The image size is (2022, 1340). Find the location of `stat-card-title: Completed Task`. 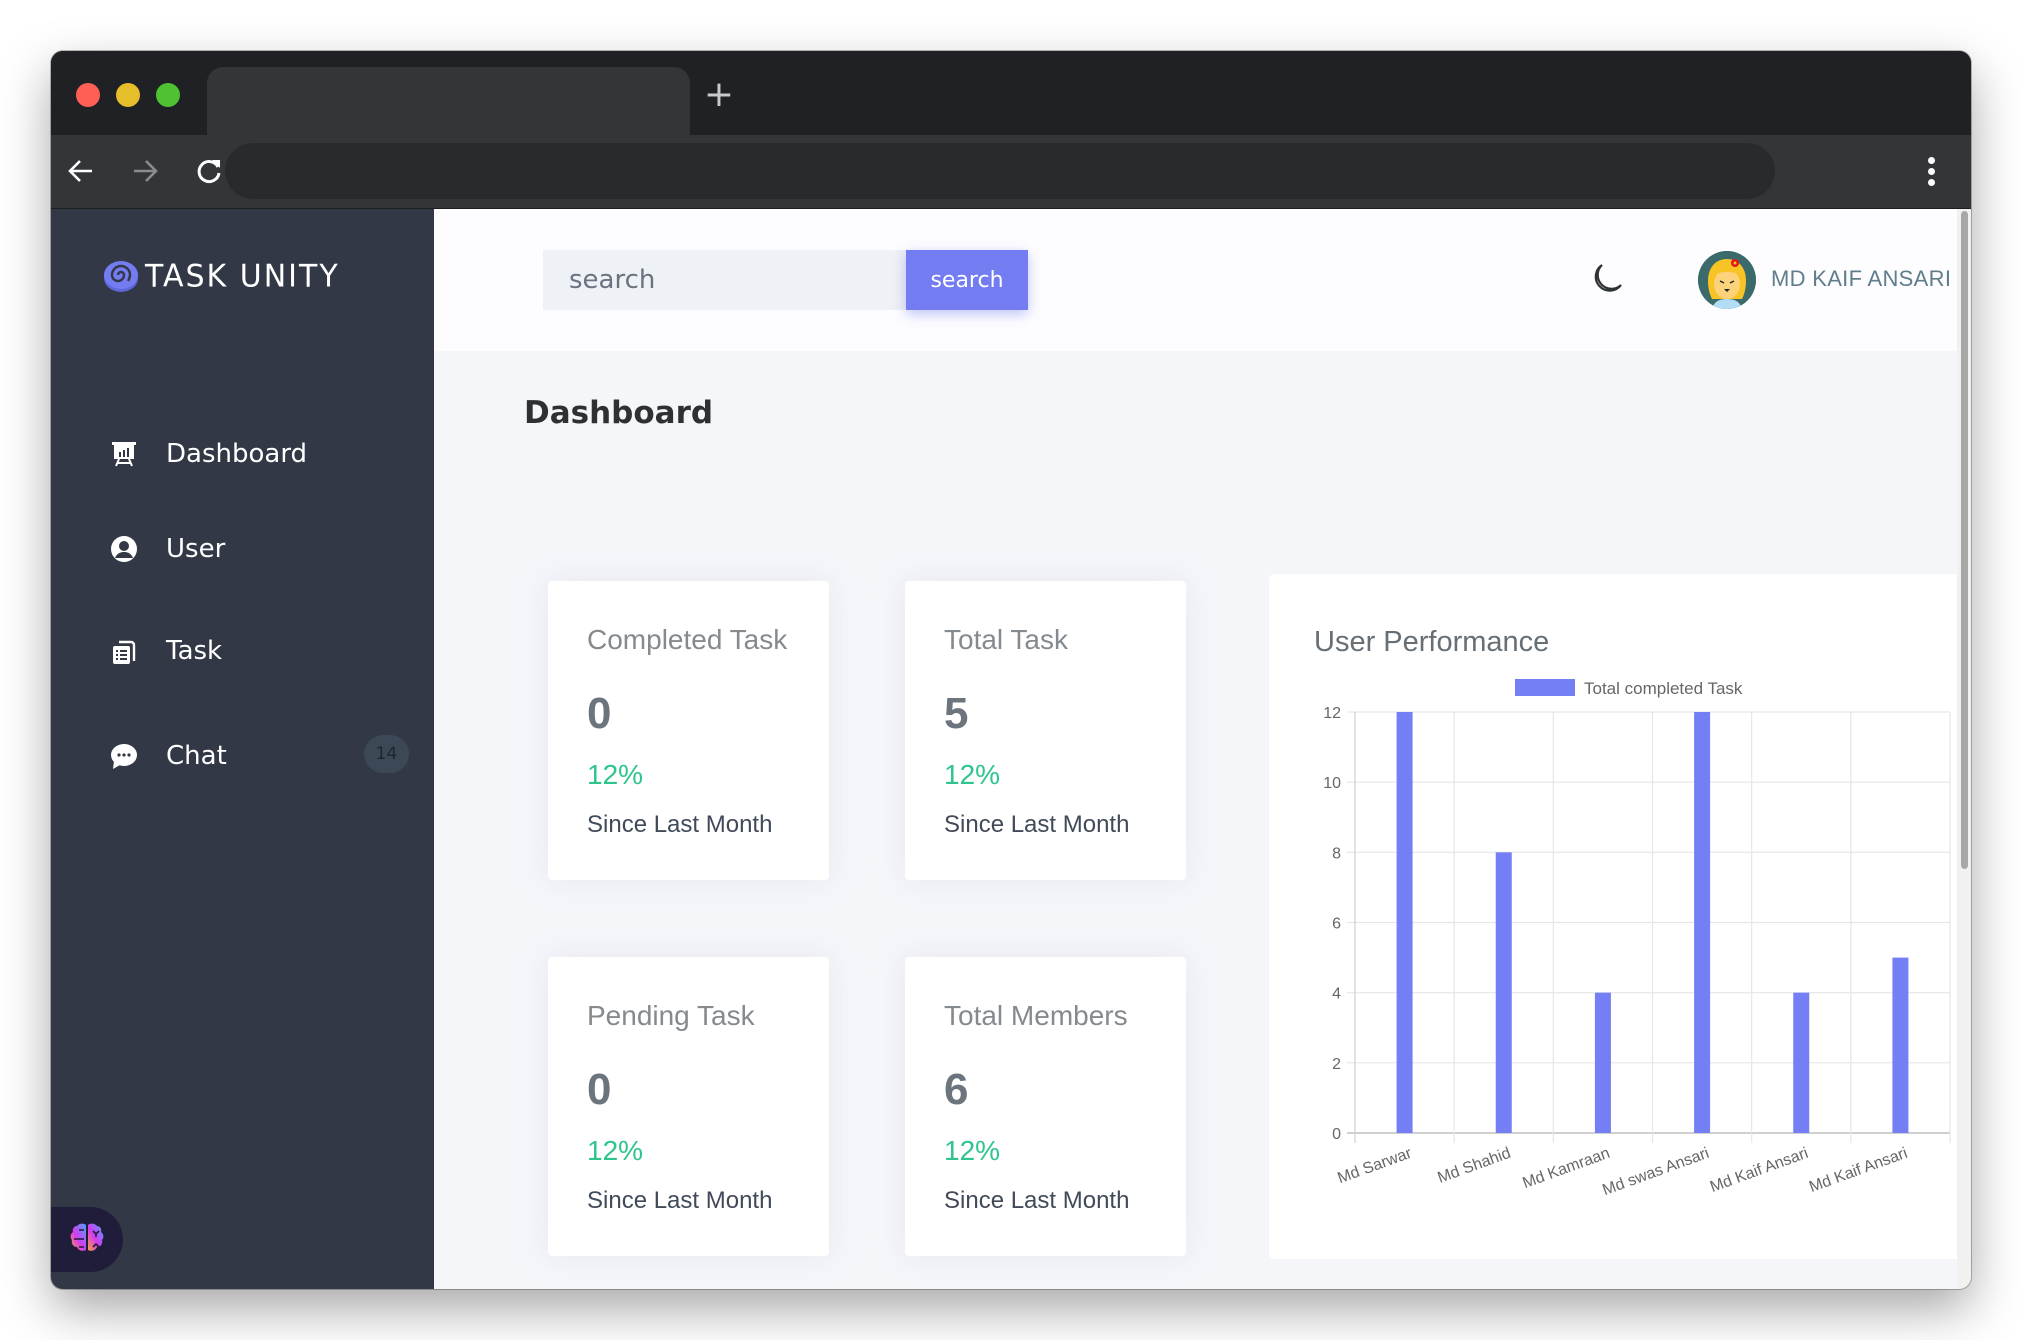

stat-card-title: Completed Task is located at coordinates (687, 639).